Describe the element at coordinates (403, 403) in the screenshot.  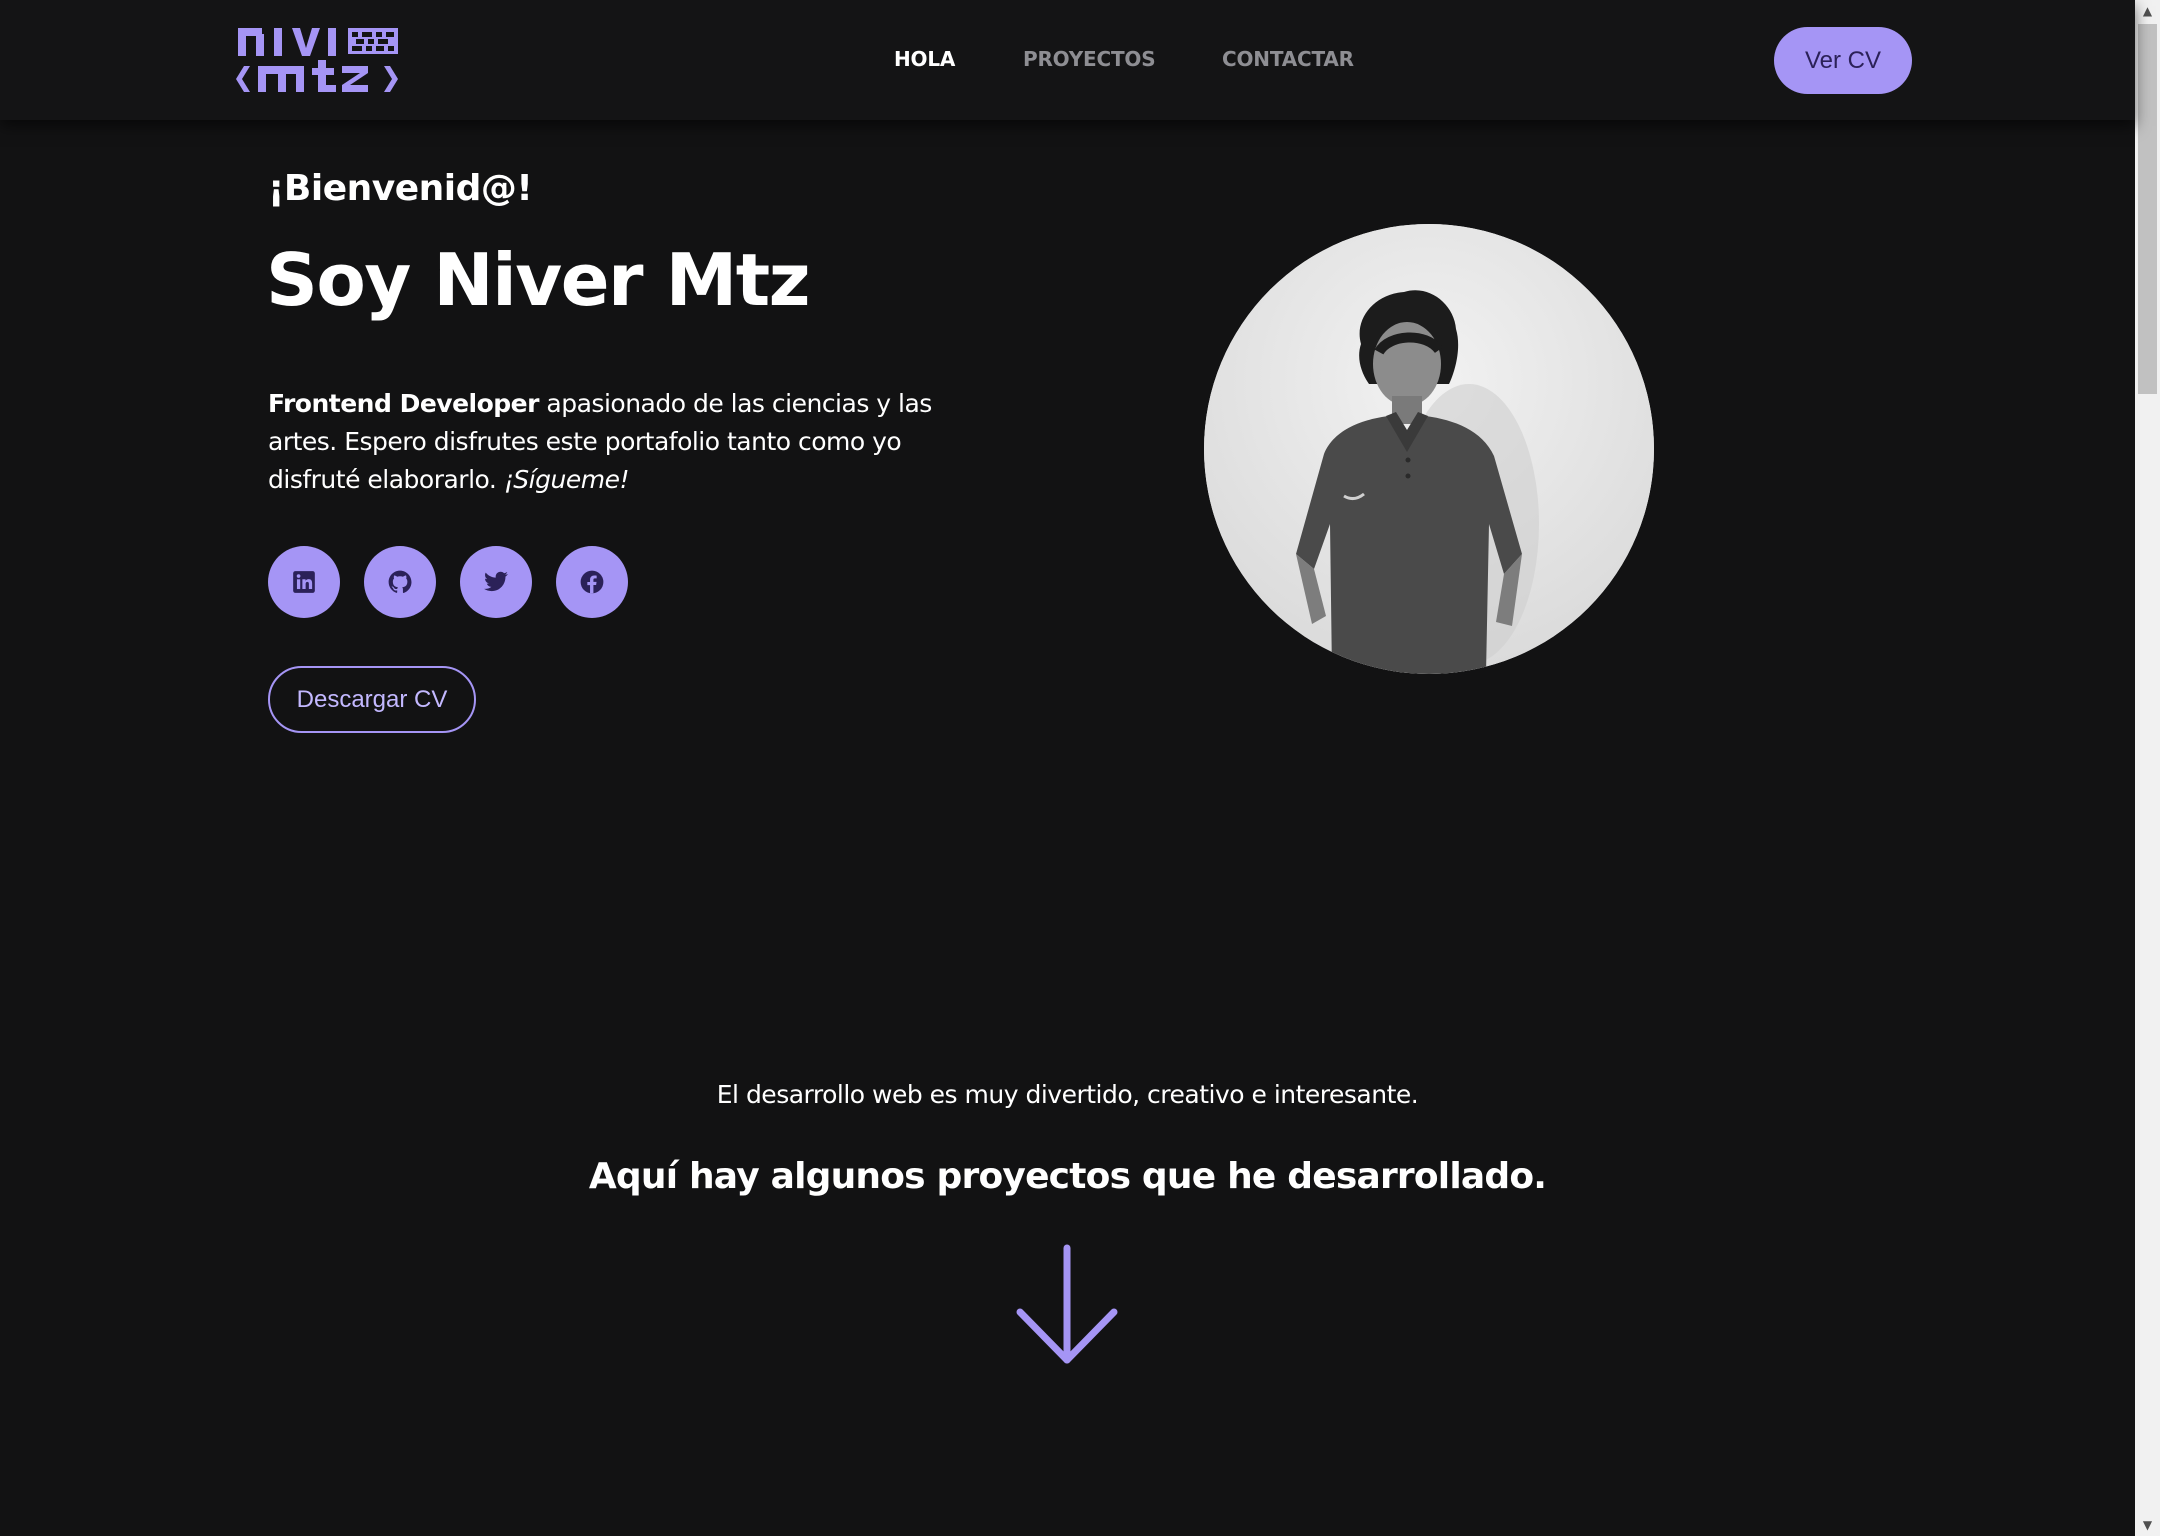
I see `hero-role: Frontend Developer` at that location.